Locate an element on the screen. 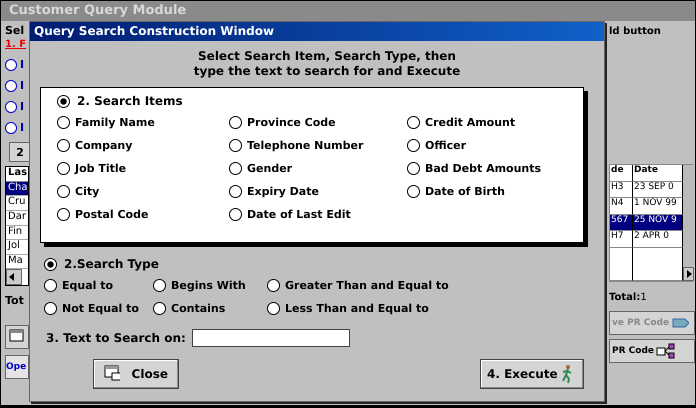 Image resolution: width=696 pixels, height=408 pixels. radio-option: Job Title is located at coordinates (143, 168).